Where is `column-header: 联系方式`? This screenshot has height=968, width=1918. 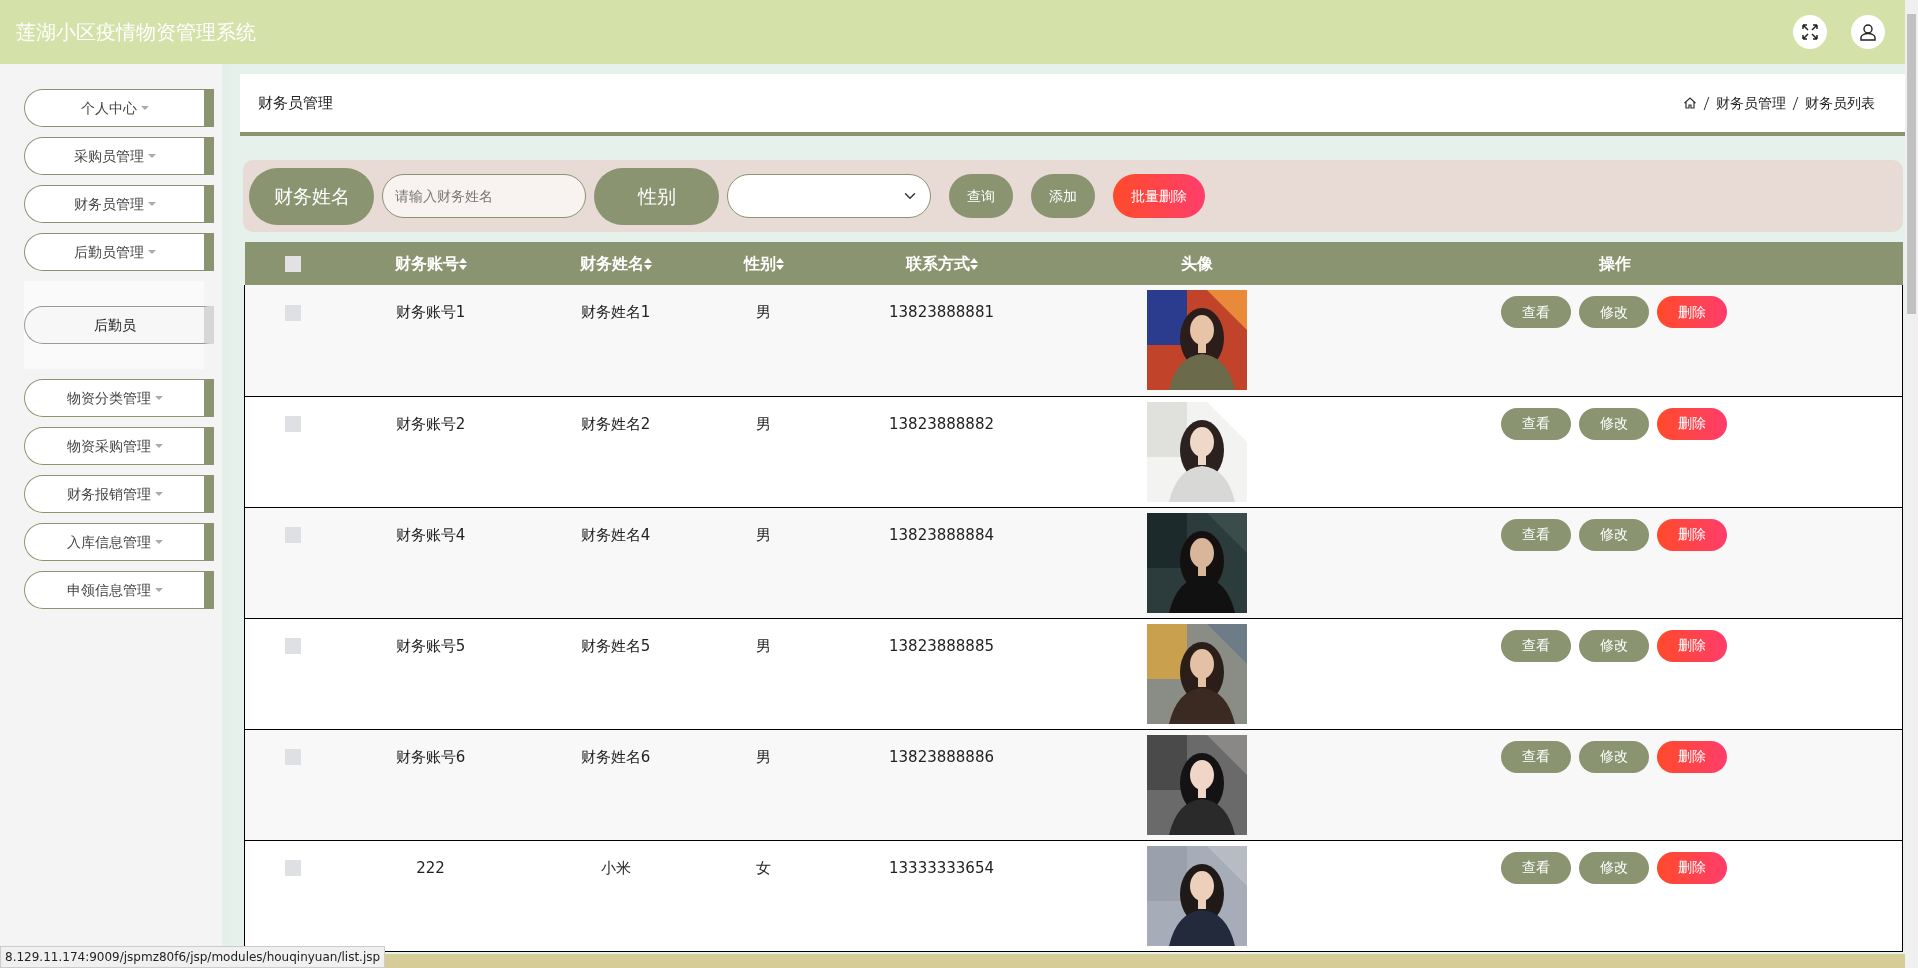 column-header: 联系方式 is located at coordinates (937, 263).